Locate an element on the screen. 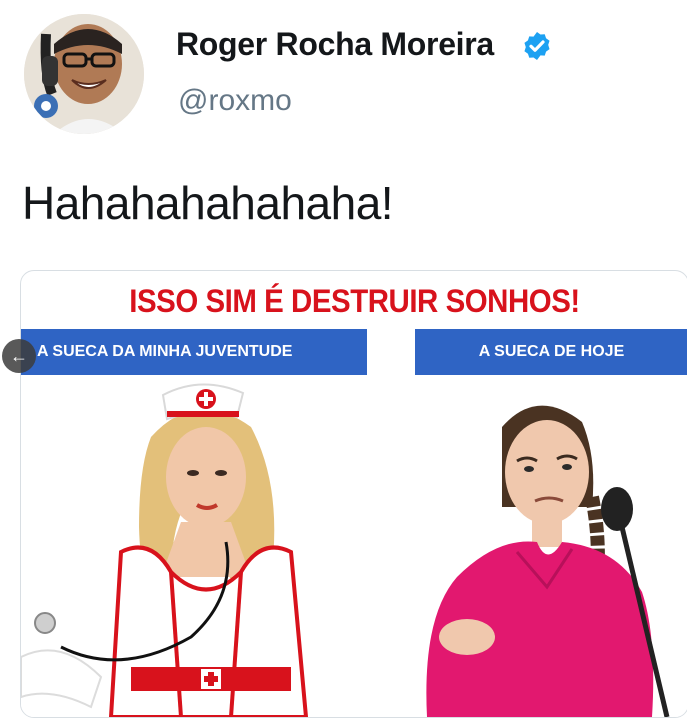  meme-headline: ISSO SIM É DESTRUIR SONHOS! is located at coordinates (354, 301).